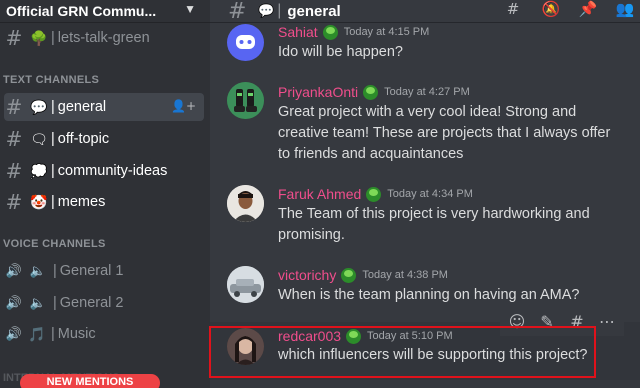 This screenshot has width=640, height=388. I want to click on voice-channel-music: 🔊 🎵 | Music, so click(104, 334).